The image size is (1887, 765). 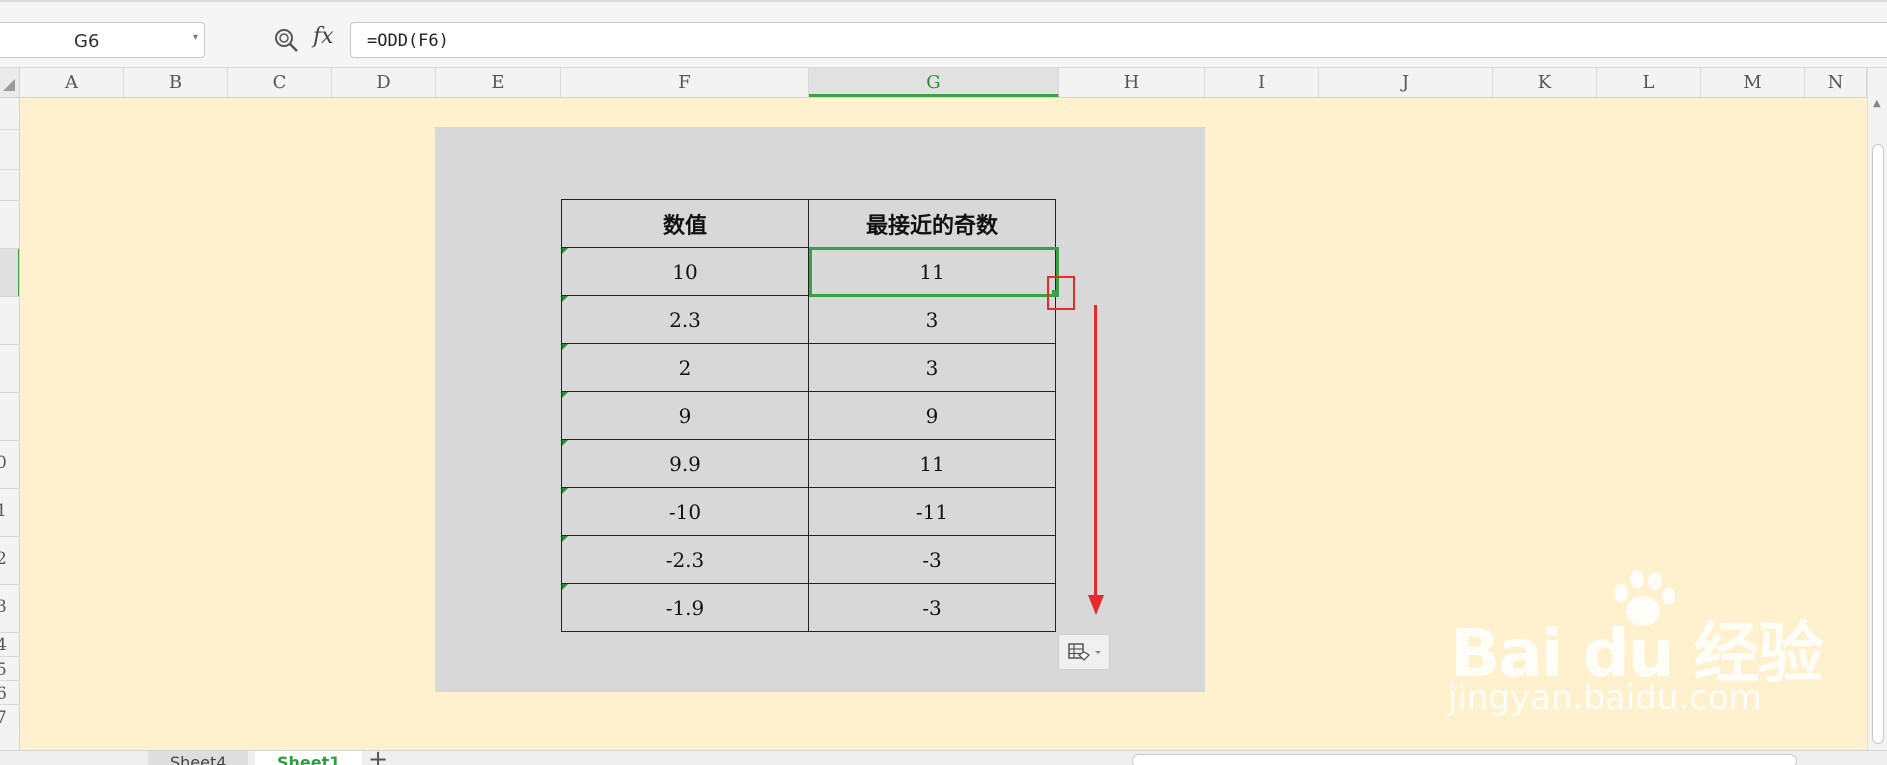 I want to click on table-row: -1.9 -3, so click(x=808, y=607).